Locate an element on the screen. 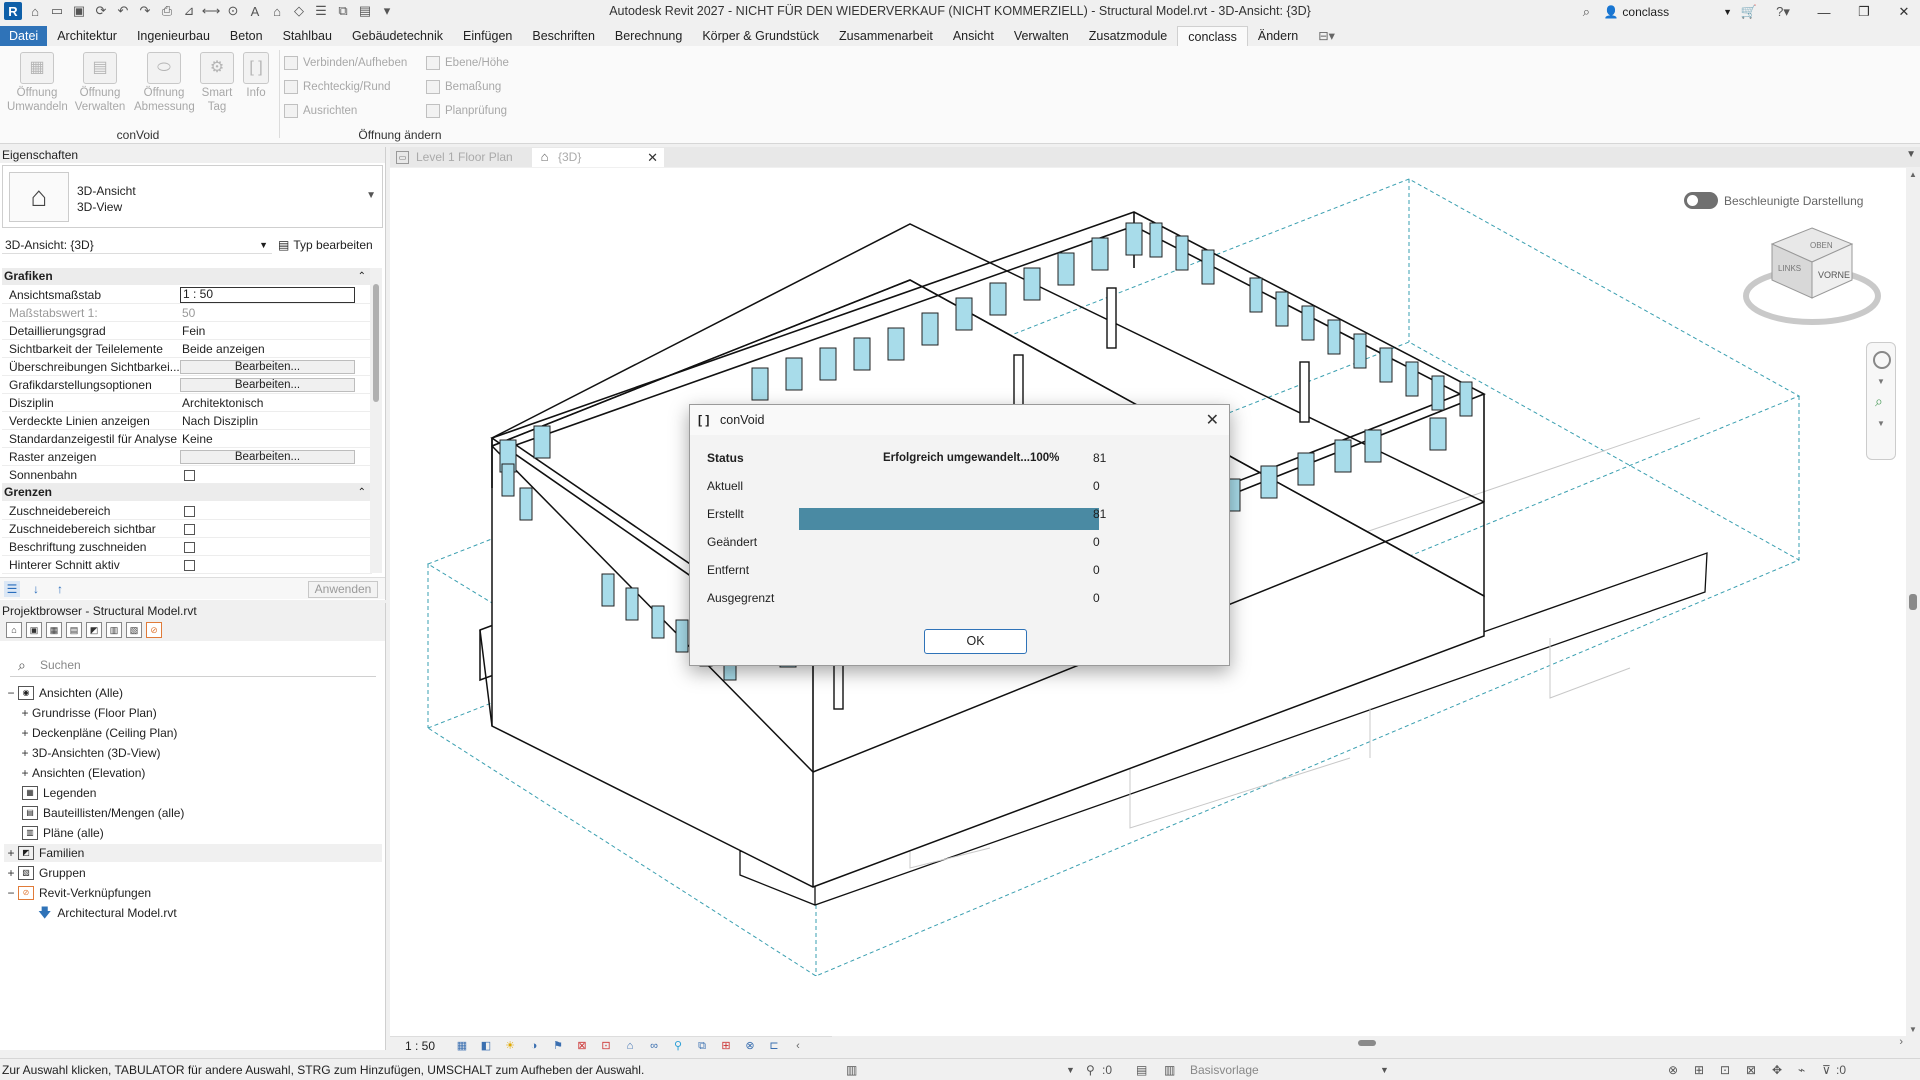  viewport-vertical-scrollbar: ▲ ▼ is located at coordinates (1913, 602).